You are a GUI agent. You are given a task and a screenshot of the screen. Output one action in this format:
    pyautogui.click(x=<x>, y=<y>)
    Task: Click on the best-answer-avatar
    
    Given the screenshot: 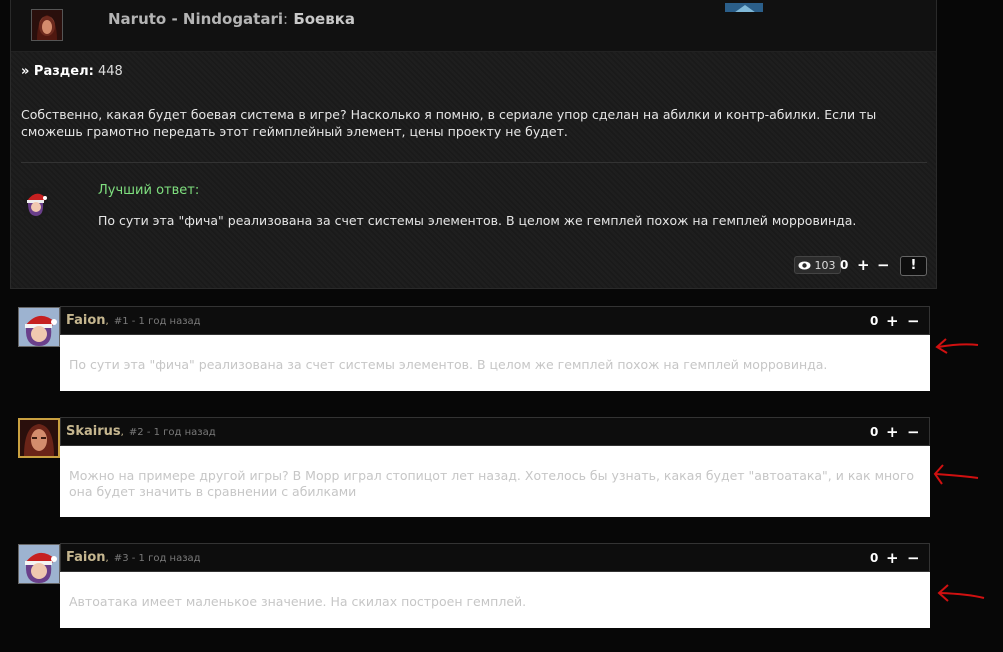 What is the action you would take?
    pyautogui.click(x=36, y=202)
    